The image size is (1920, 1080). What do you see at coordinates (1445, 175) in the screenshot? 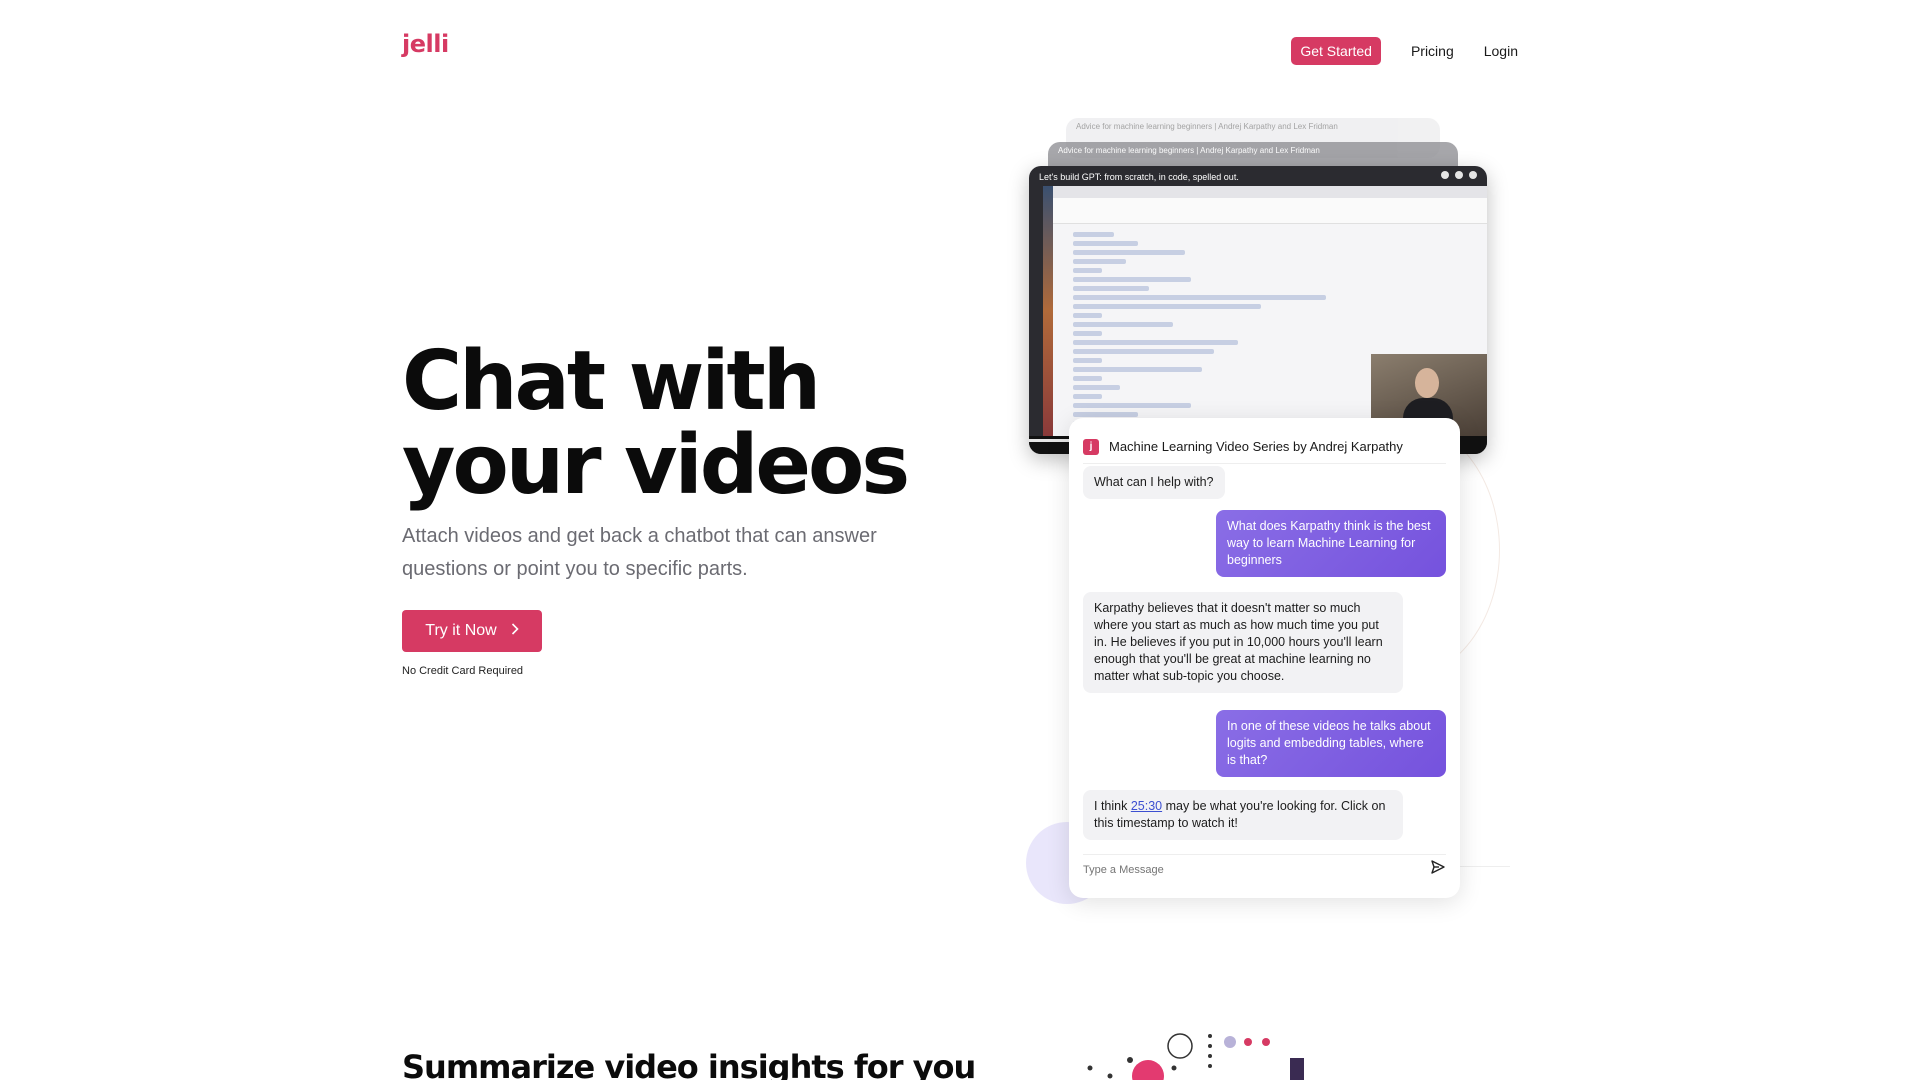
I see `info-icon` at bounding box center [1445, 175].